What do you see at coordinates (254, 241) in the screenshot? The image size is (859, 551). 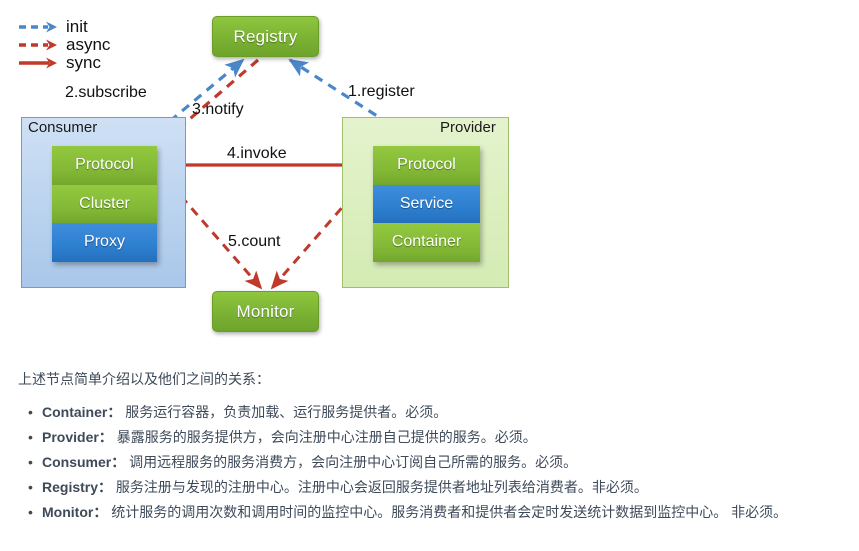 I see `flow-label-count: 5.count` at bounding box center [254, 241].